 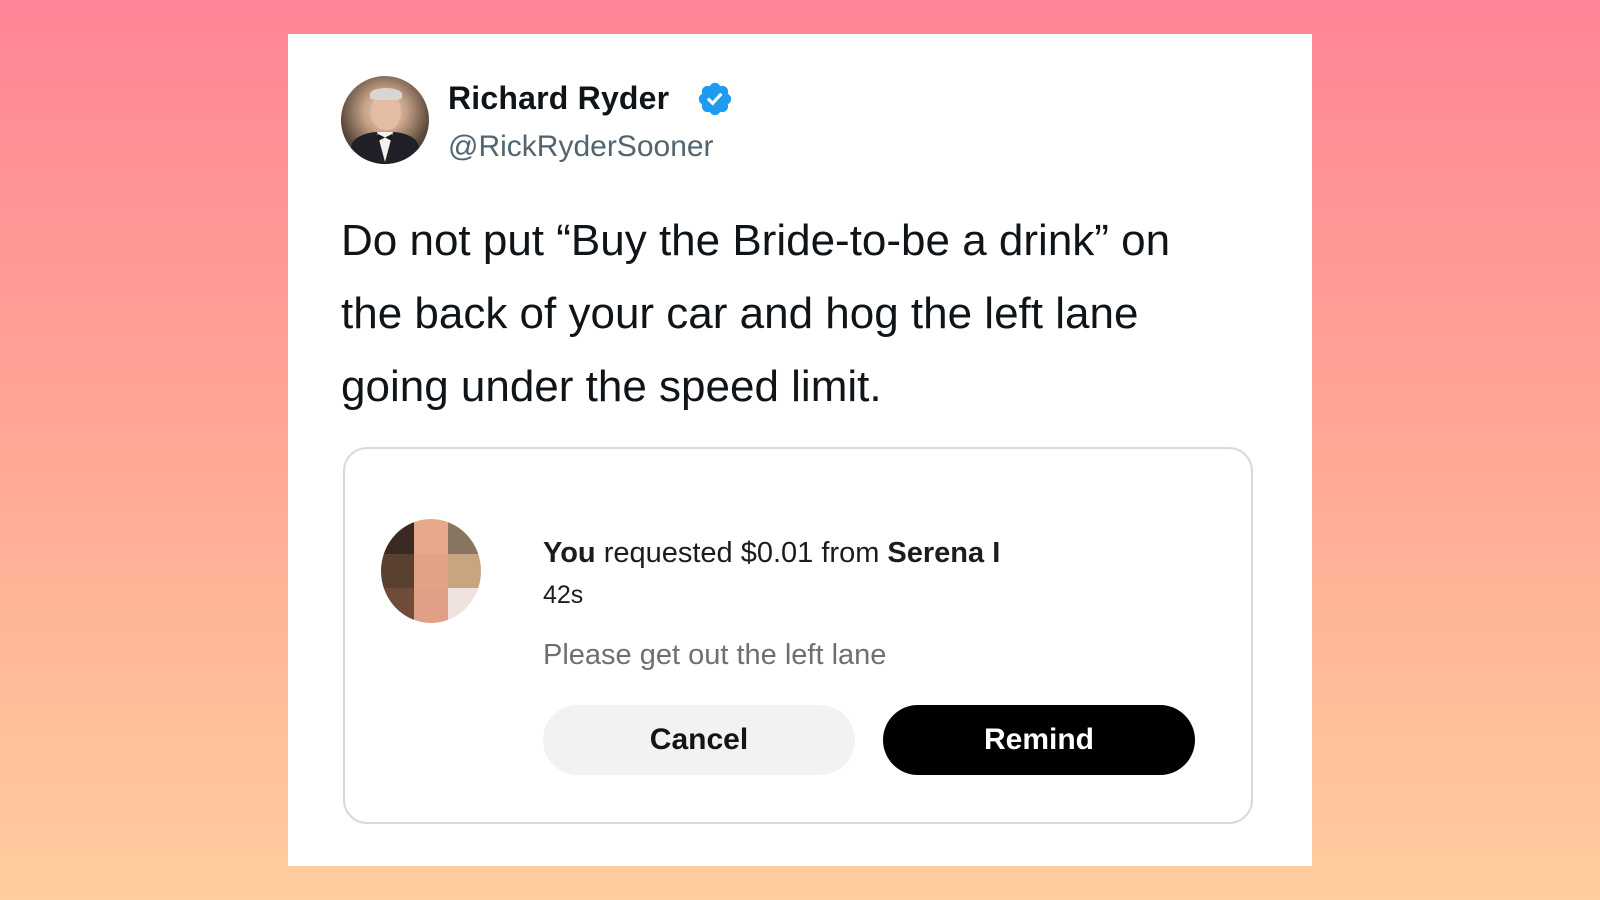 What do you see at coordinates (1039, 740) in the screenshot?
I see `remind-button: Remind` at bounding box center [1039, 740].